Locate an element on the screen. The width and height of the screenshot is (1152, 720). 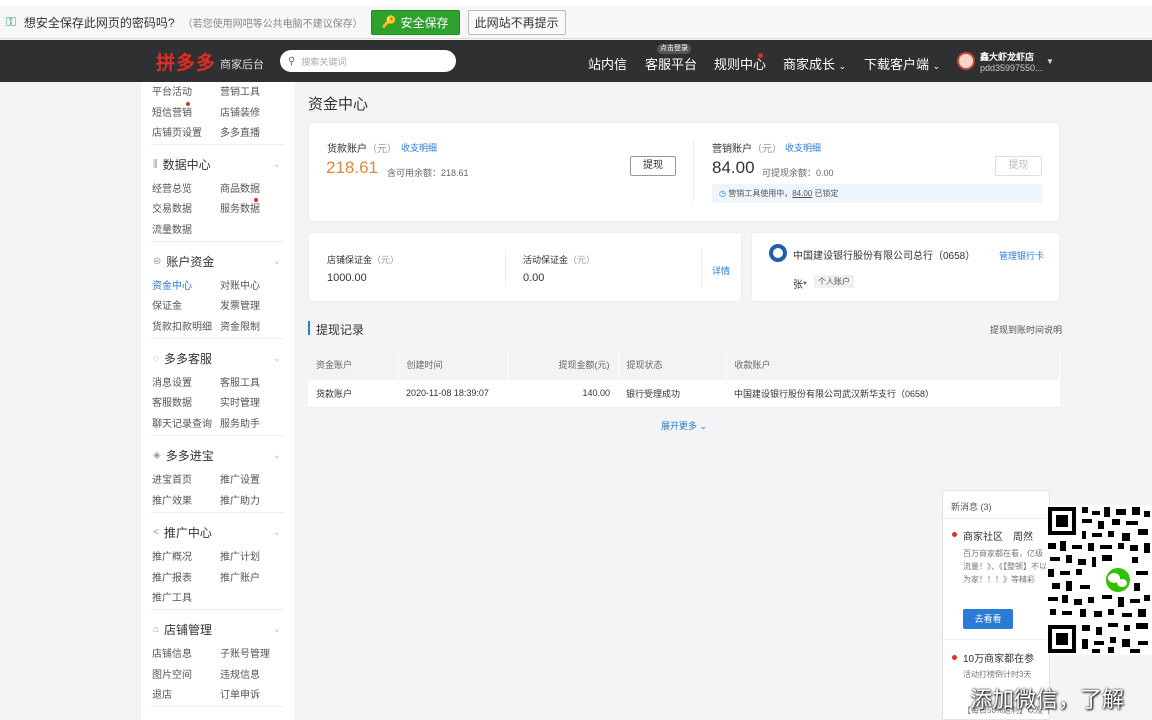
sidebar-item-subaccount: 子账号管理 is located at coordinates (245, 652).